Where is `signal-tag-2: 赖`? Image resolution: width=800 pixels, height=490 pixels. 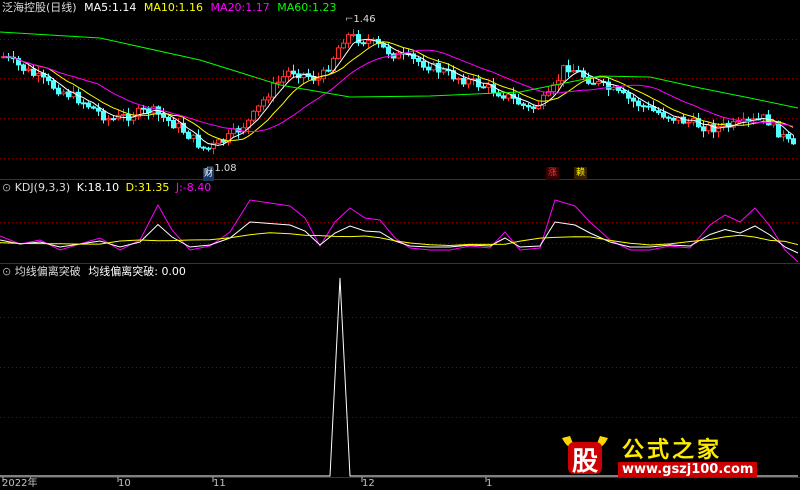 signal-tag-2: 赖 is located at coordinates (581, 173).